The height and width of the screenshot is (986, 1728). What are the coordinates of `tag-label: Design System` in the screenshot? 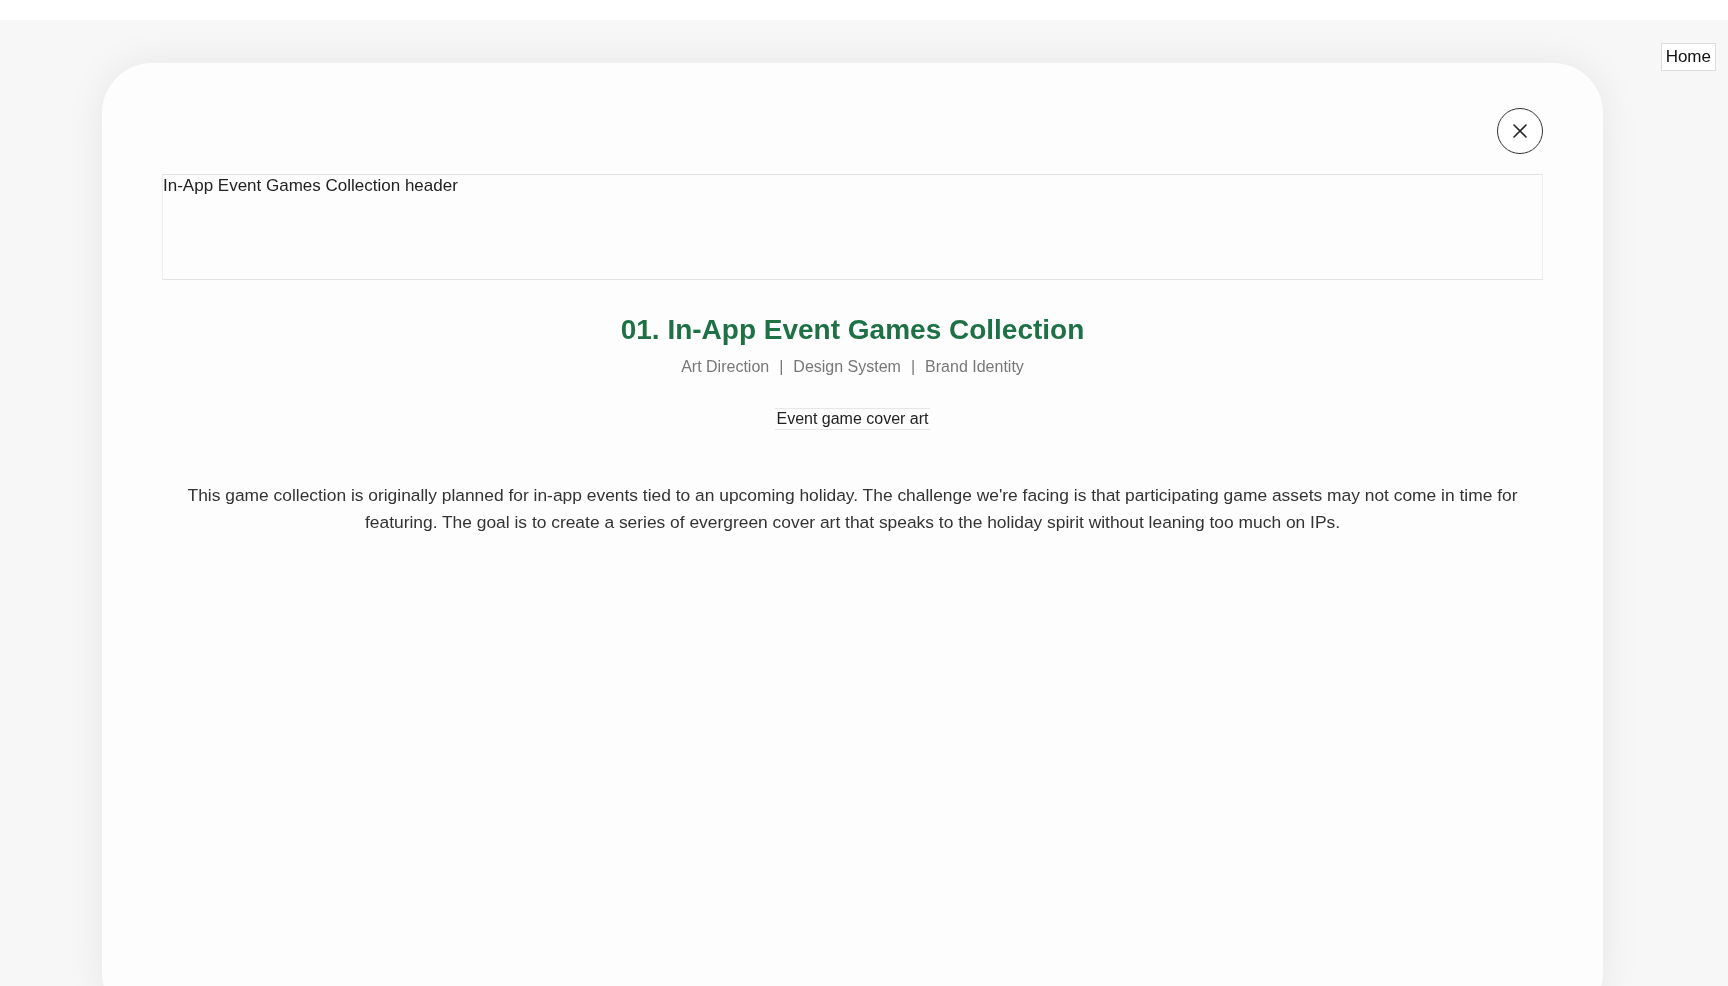 It's located at (847, 367).